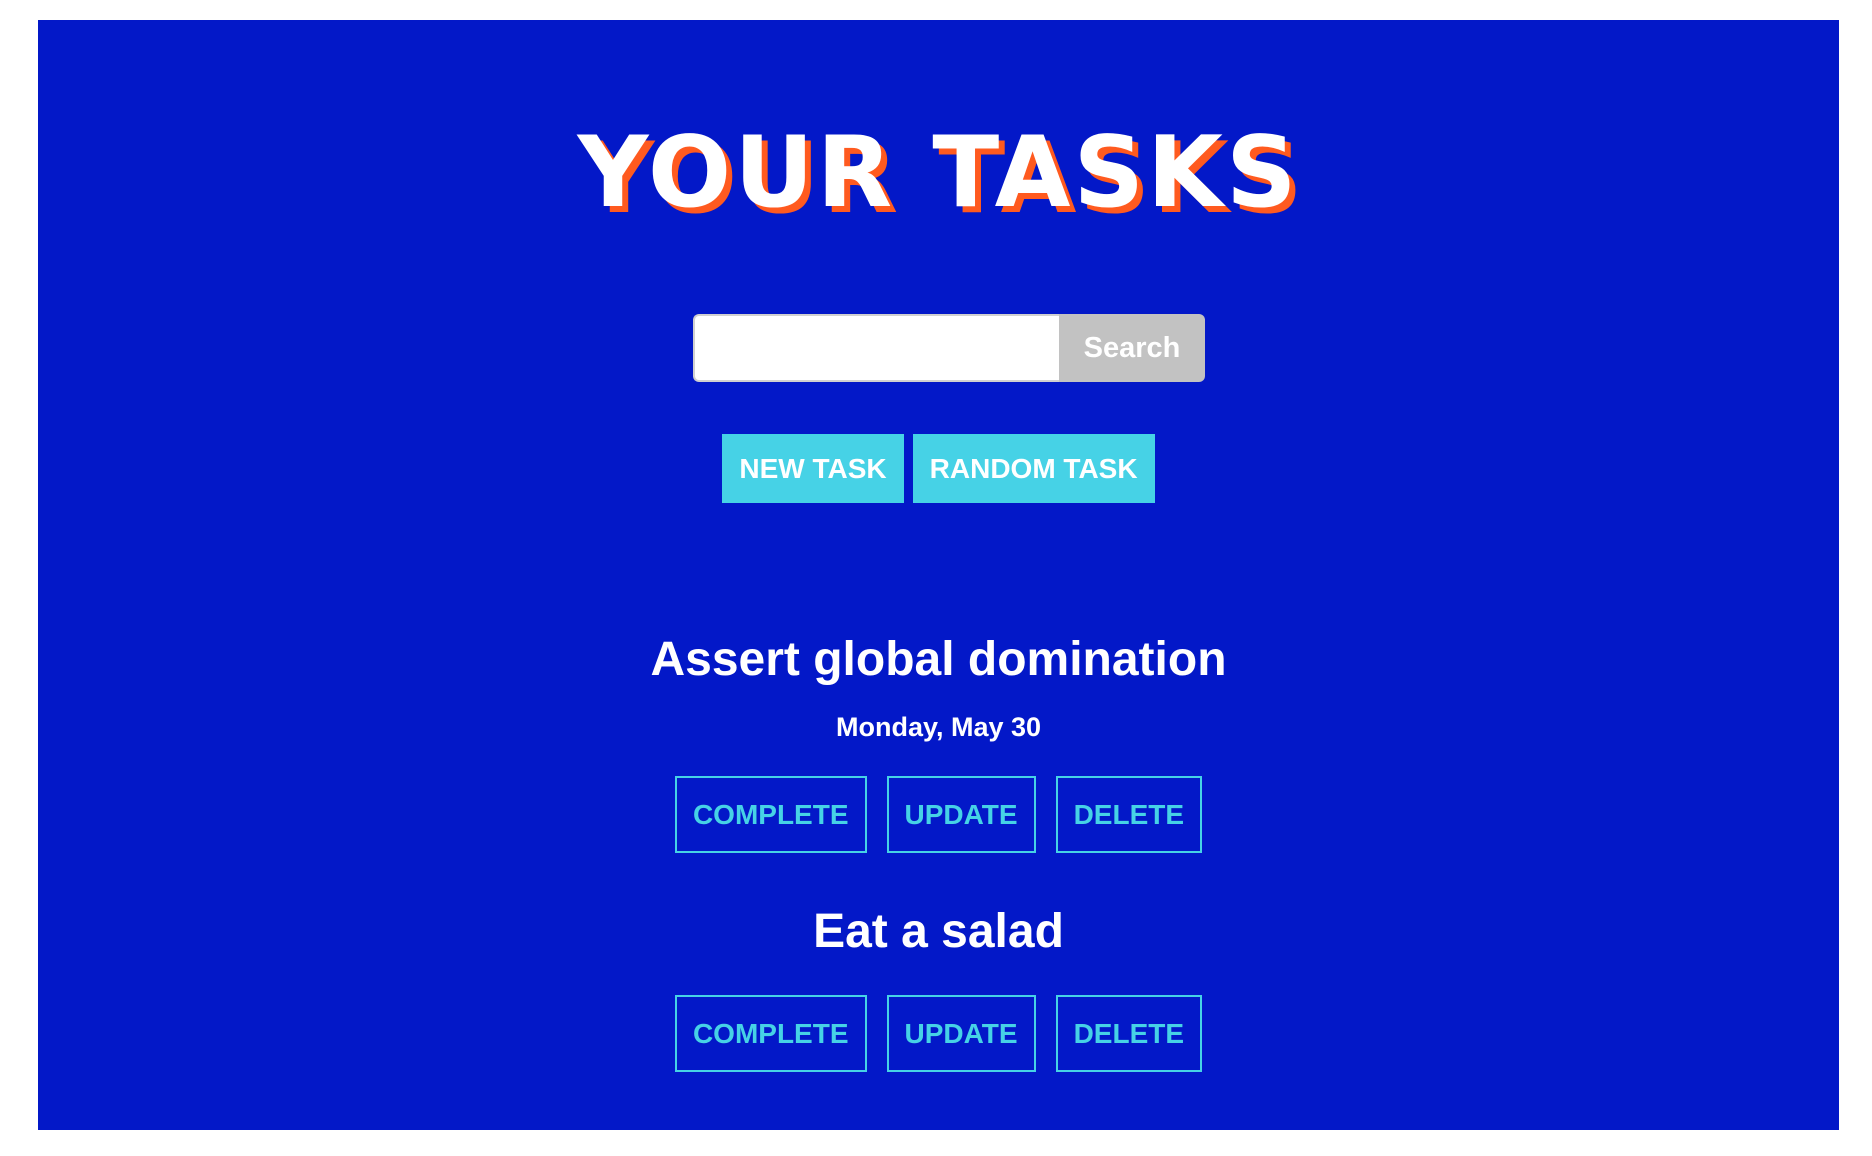 The height and width of the screenshot is (1156, 1872). What do you see at coordinates (938, 990) in the screenshot?
I see `task-item: Eat a salad COMPLETE UPDATE DELETE` at bounding box center [938, 990].